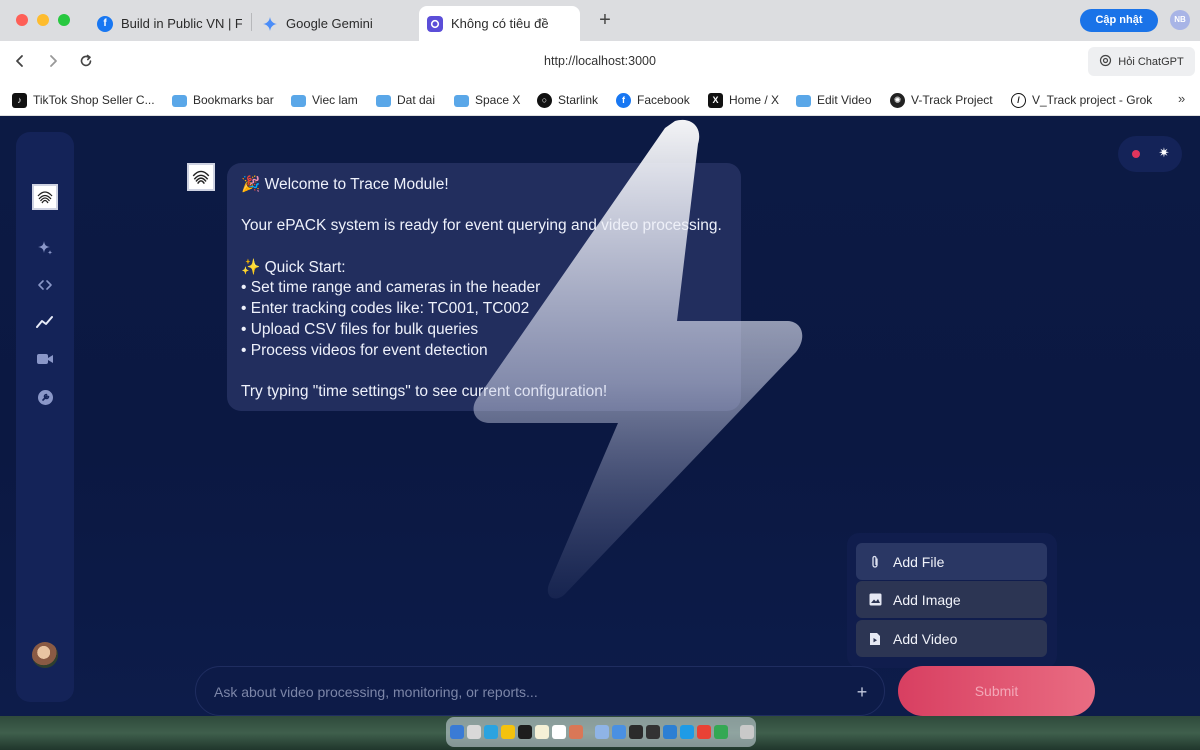  I want to click on ask-chatgpt-button: Hỏi ChatGPT, so click(1141, 61).